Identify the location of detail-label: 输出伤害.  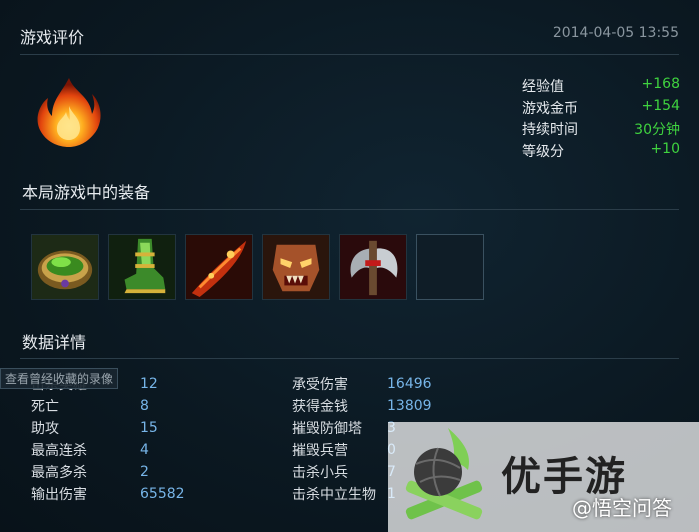
(59, 495).